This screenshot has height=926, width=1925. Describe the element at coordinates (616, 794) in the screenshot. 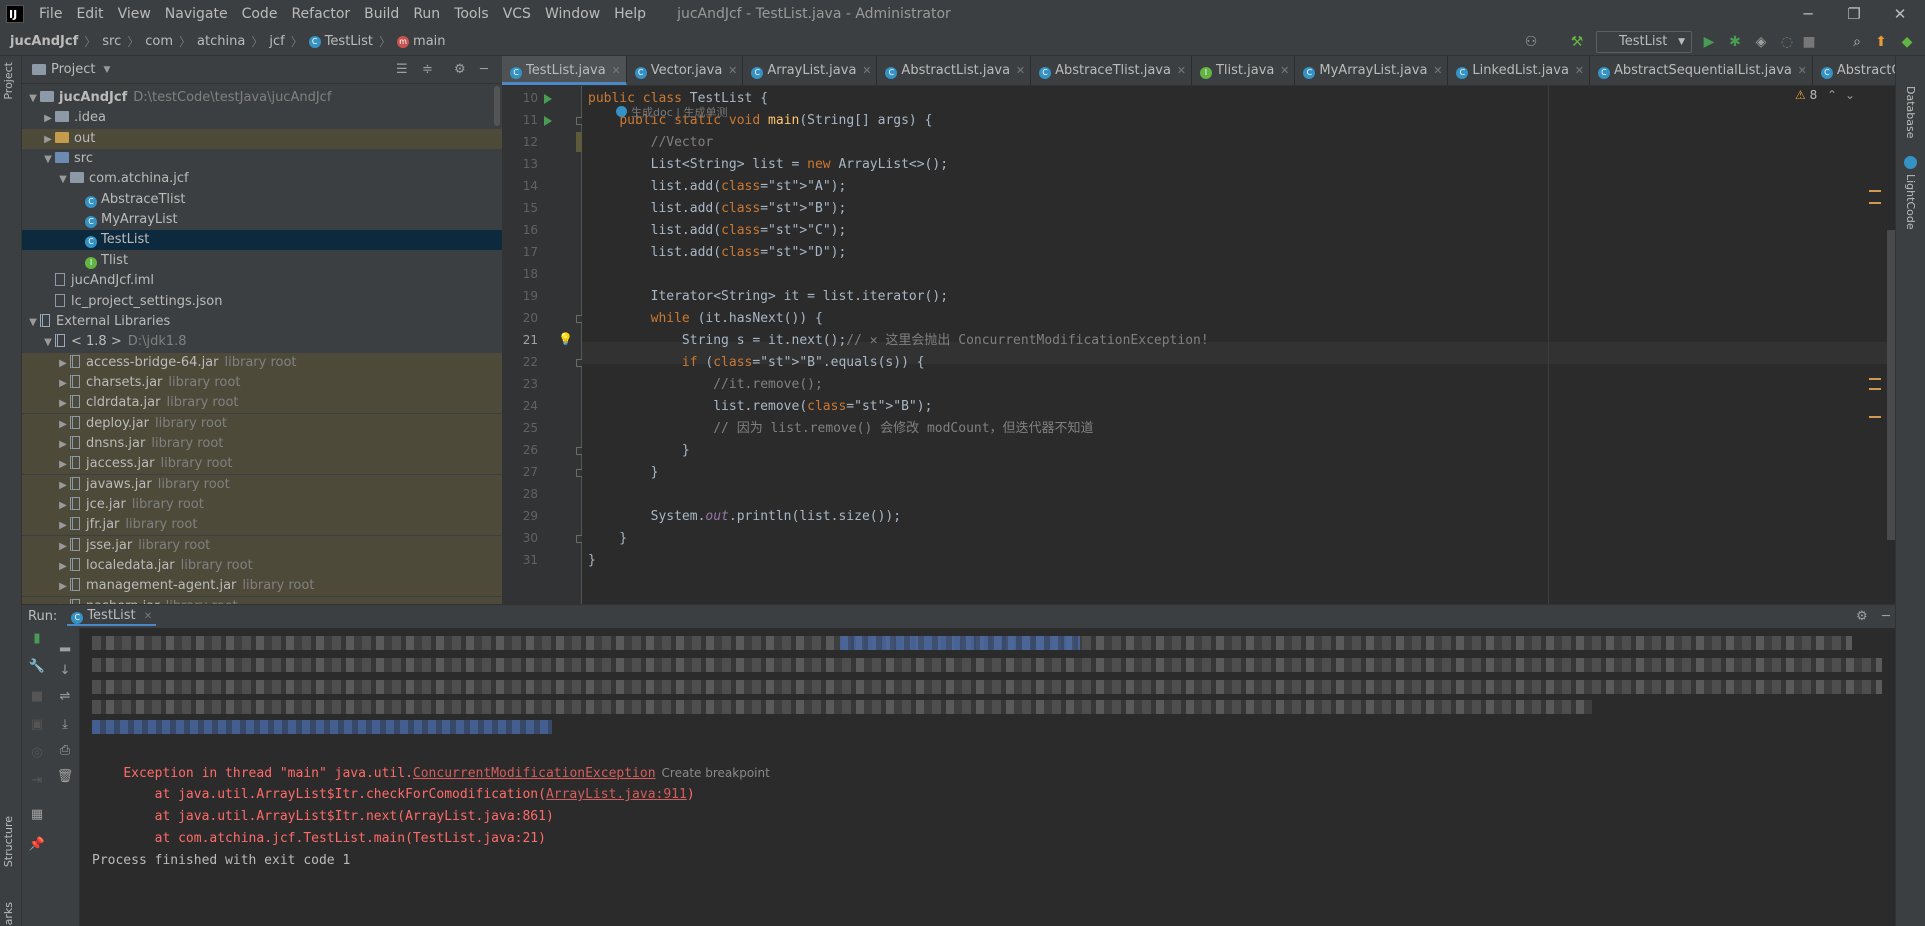

I see `stack-frame-link: ArrayList.java:911` at that location.